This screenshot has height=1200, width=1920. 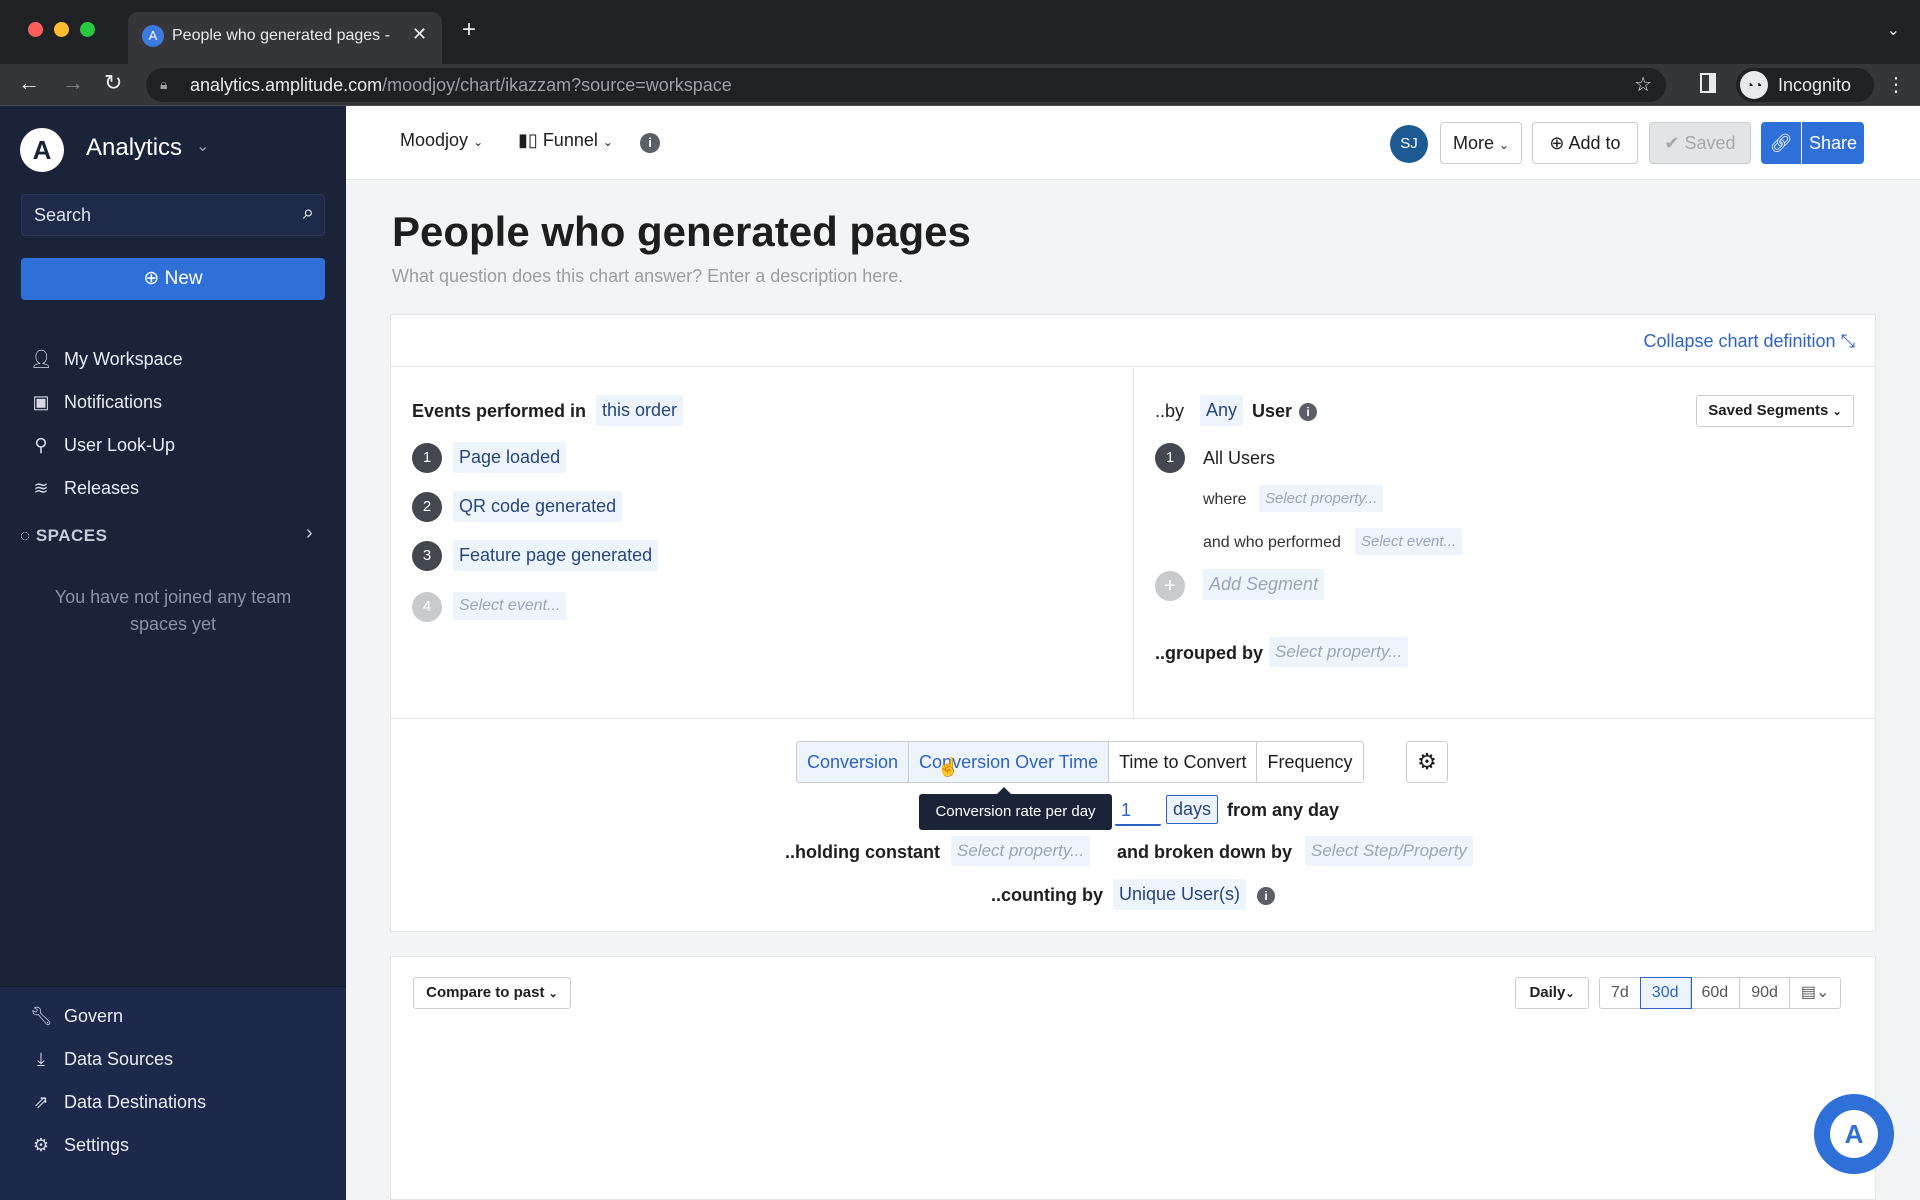 What do you see at coordinates (173, 215) in the screenshot?
I see `sidebar-search-input: Search ⌕` at bounding box center [173, 215].